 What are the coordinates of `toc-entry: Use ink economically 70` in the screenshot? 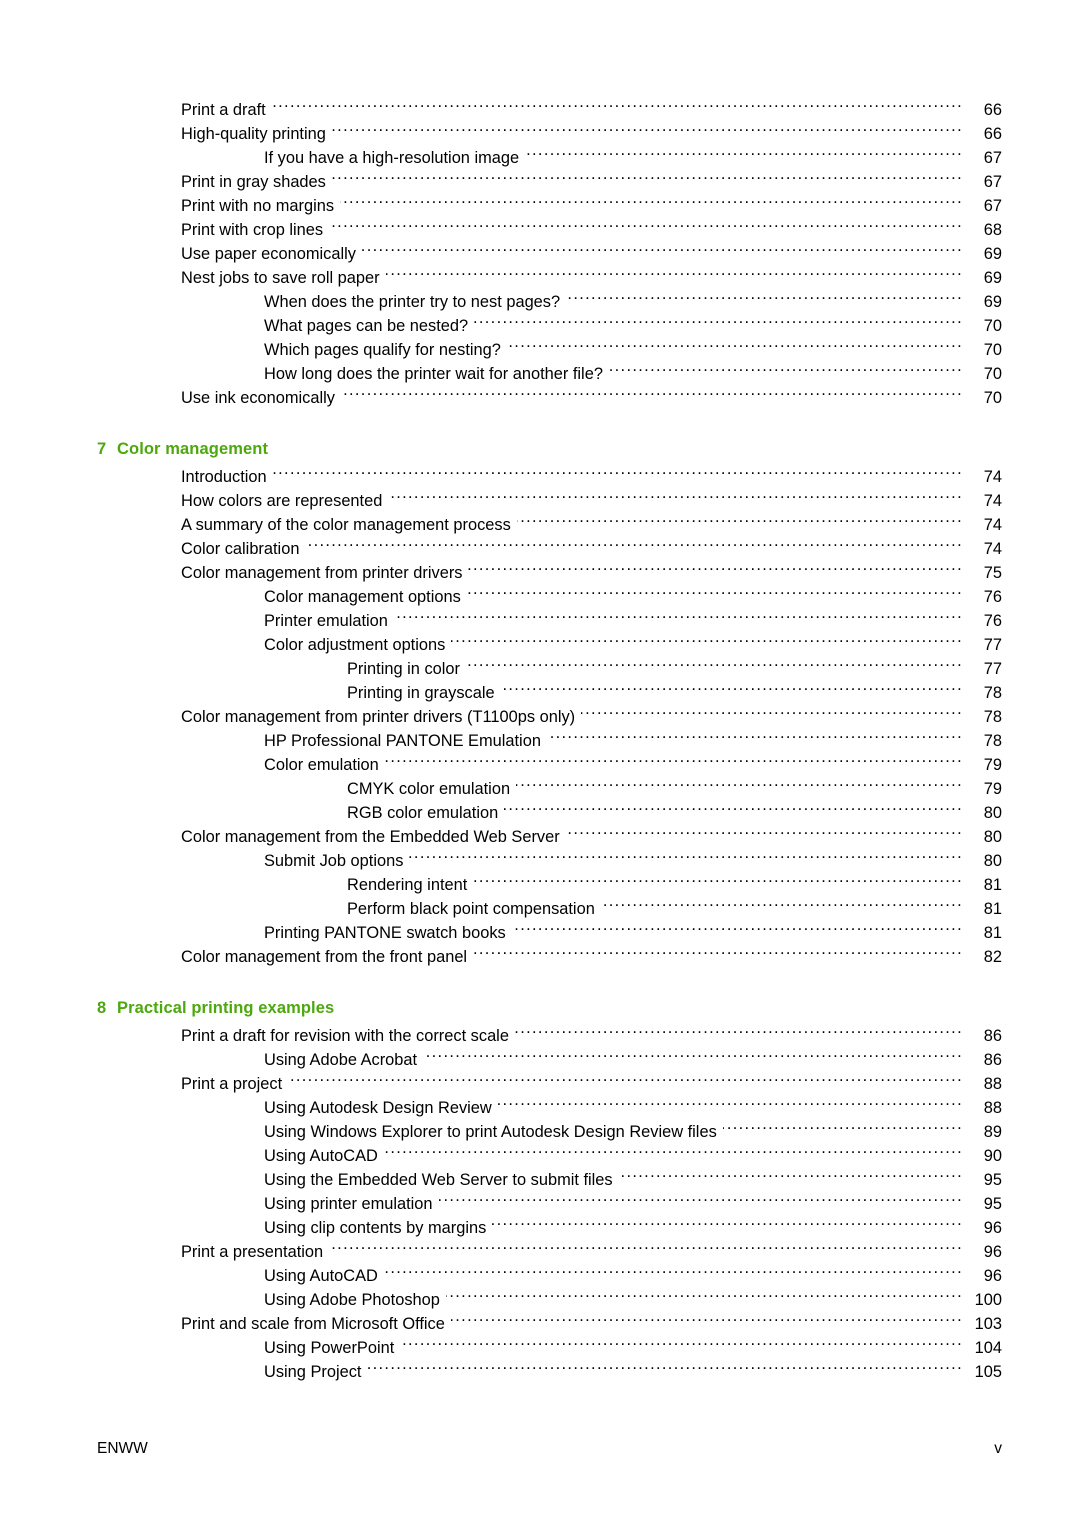 It's located at (549, 398).